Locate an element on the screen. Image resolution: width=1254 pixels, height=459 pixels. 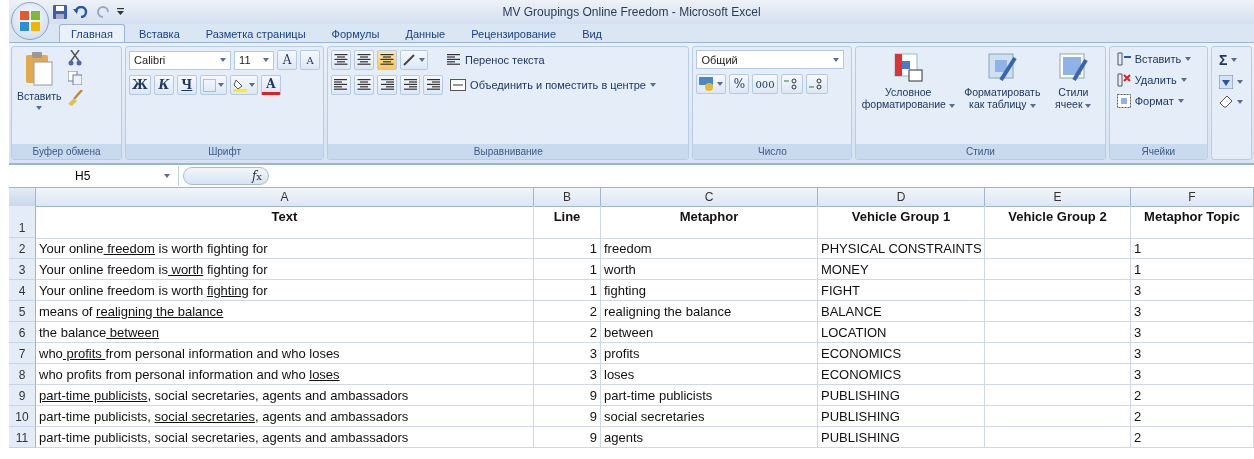
insert-rows-icon is located at coordinates (1123, 59).